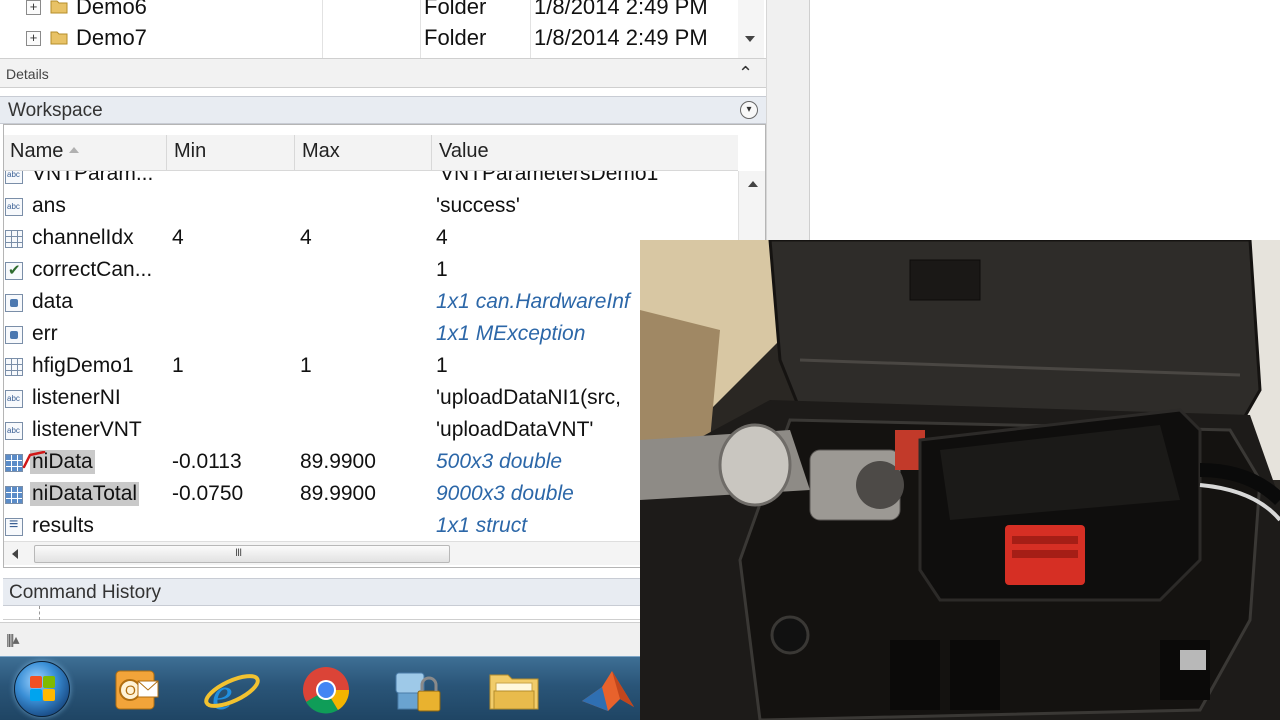  I want to click on scroll-up-icon, so click(753, 184).